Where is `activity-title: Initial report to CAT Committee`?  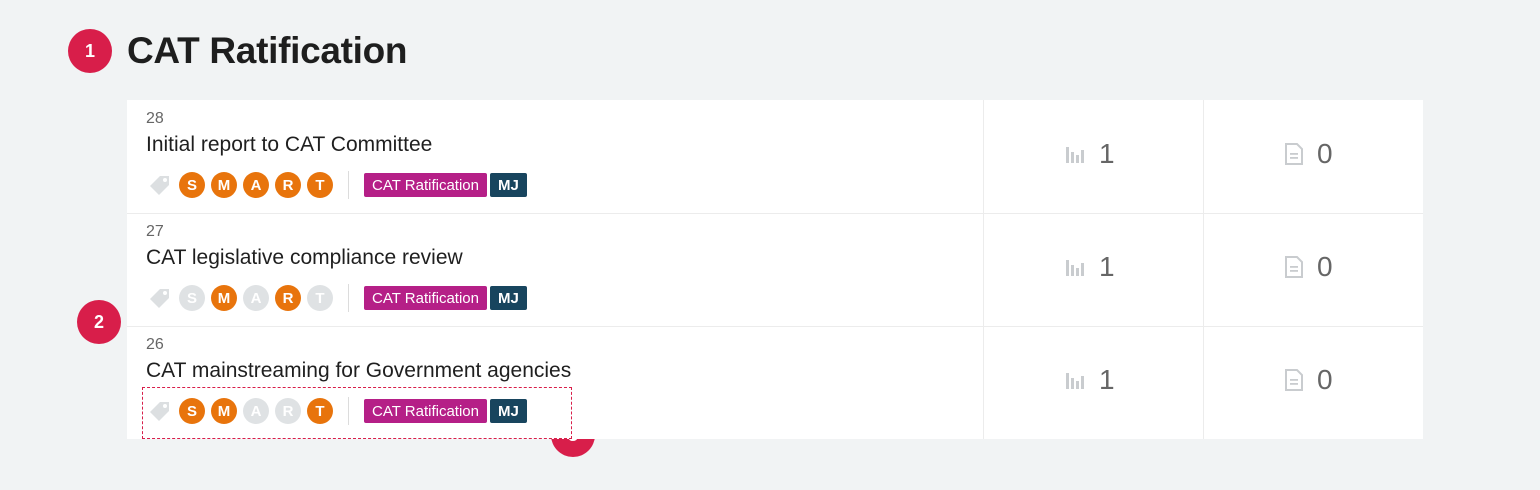
activity-title: Initial report to CAT Committee is located at coordinates (289, 145).